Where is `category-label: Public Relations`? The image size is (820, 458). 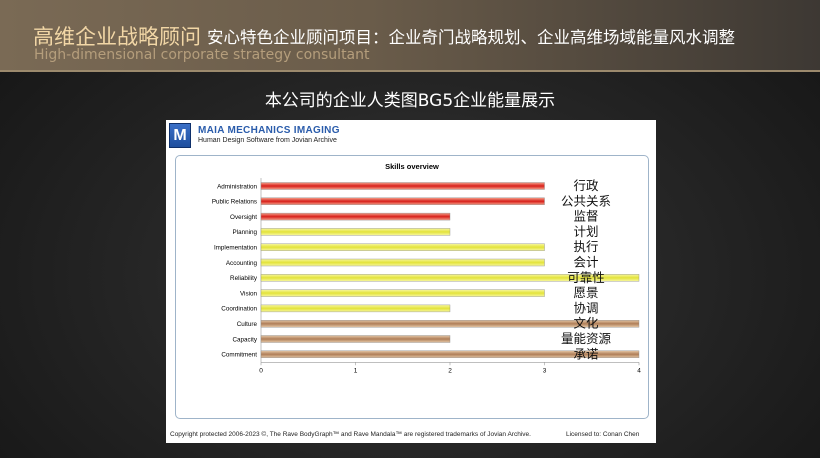
category-label: Public Relations is located at coordinates (234, 202).